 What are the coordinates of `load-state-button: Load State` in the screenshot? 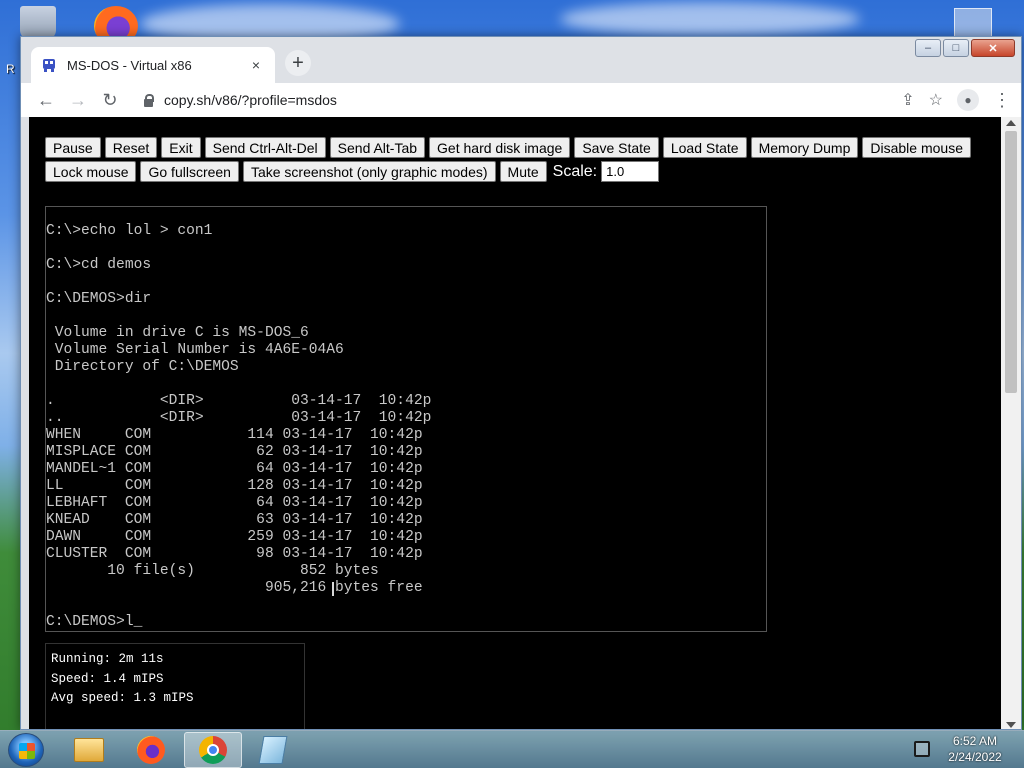 It's located at (704, 147).